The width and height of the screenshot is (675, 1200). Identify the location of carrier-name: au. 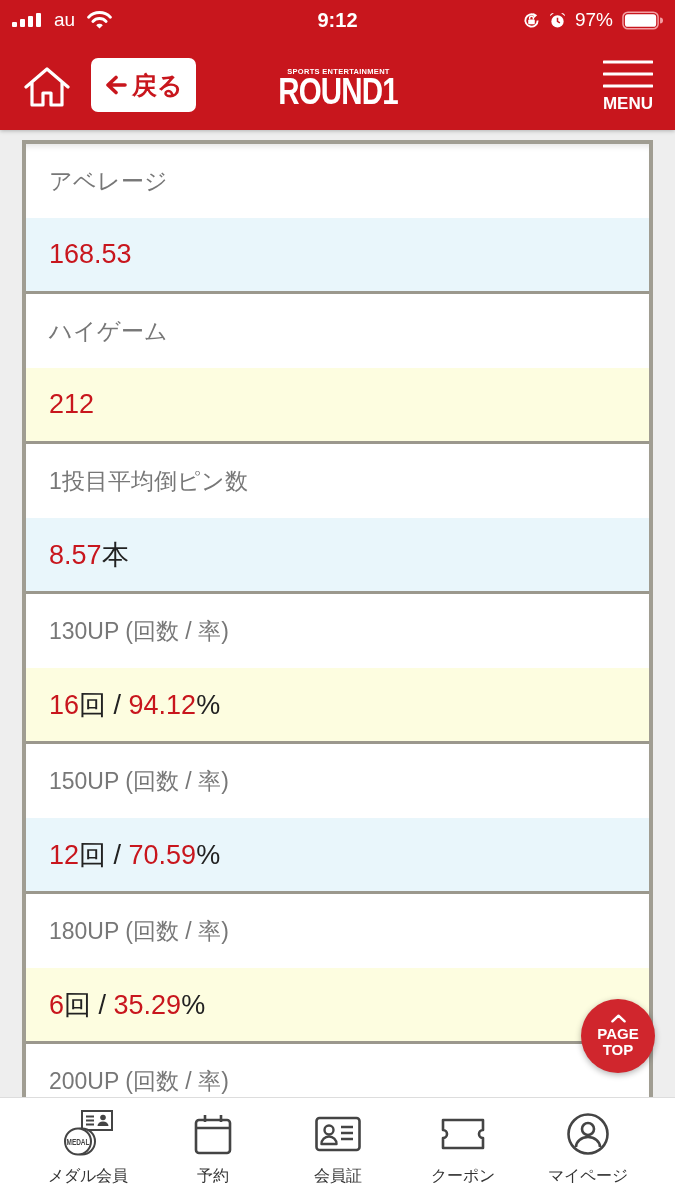
(65, 20).